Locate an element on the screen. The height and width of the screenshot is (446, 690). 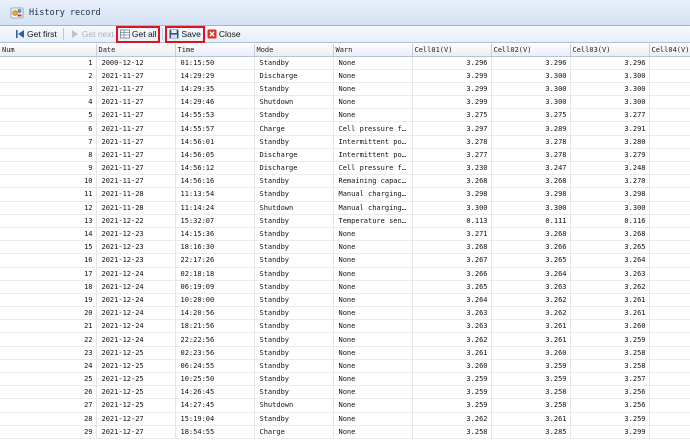
cell-cell02: 3.247 is located at coordinates (531, 168).